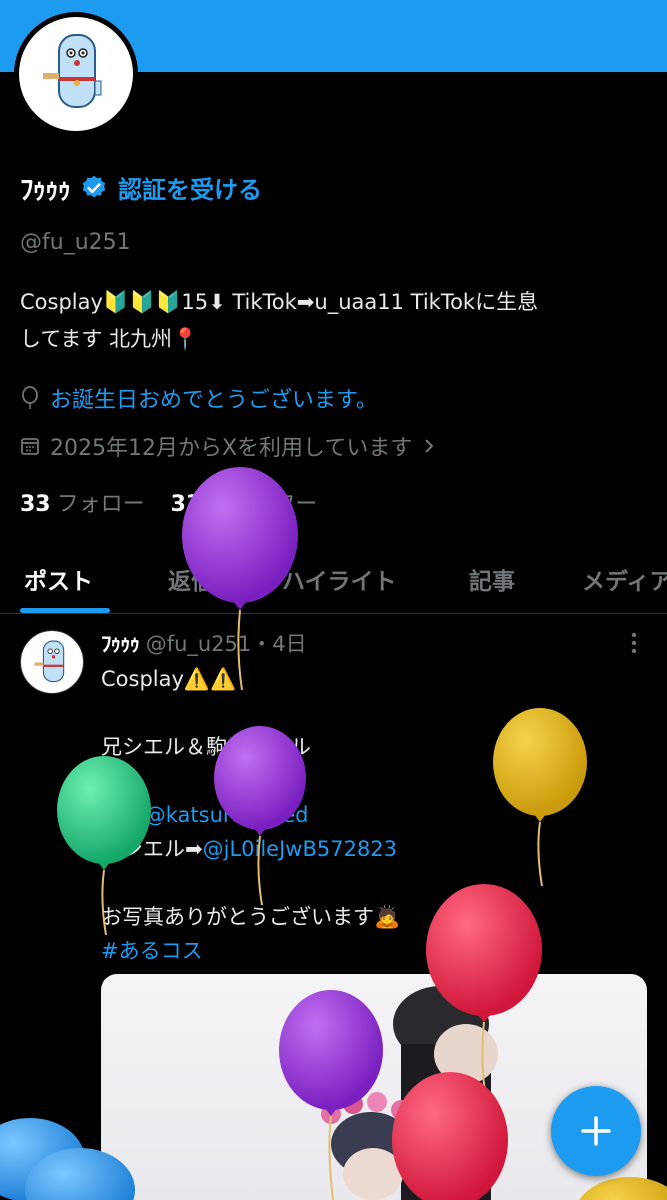 This screenshot has height=1200, width=667. What do you see at coordinates (214, 398) in the screenshot?
I see `birthday-text: お誕生日おめでとうございます。` at bounding box center [214, 398].